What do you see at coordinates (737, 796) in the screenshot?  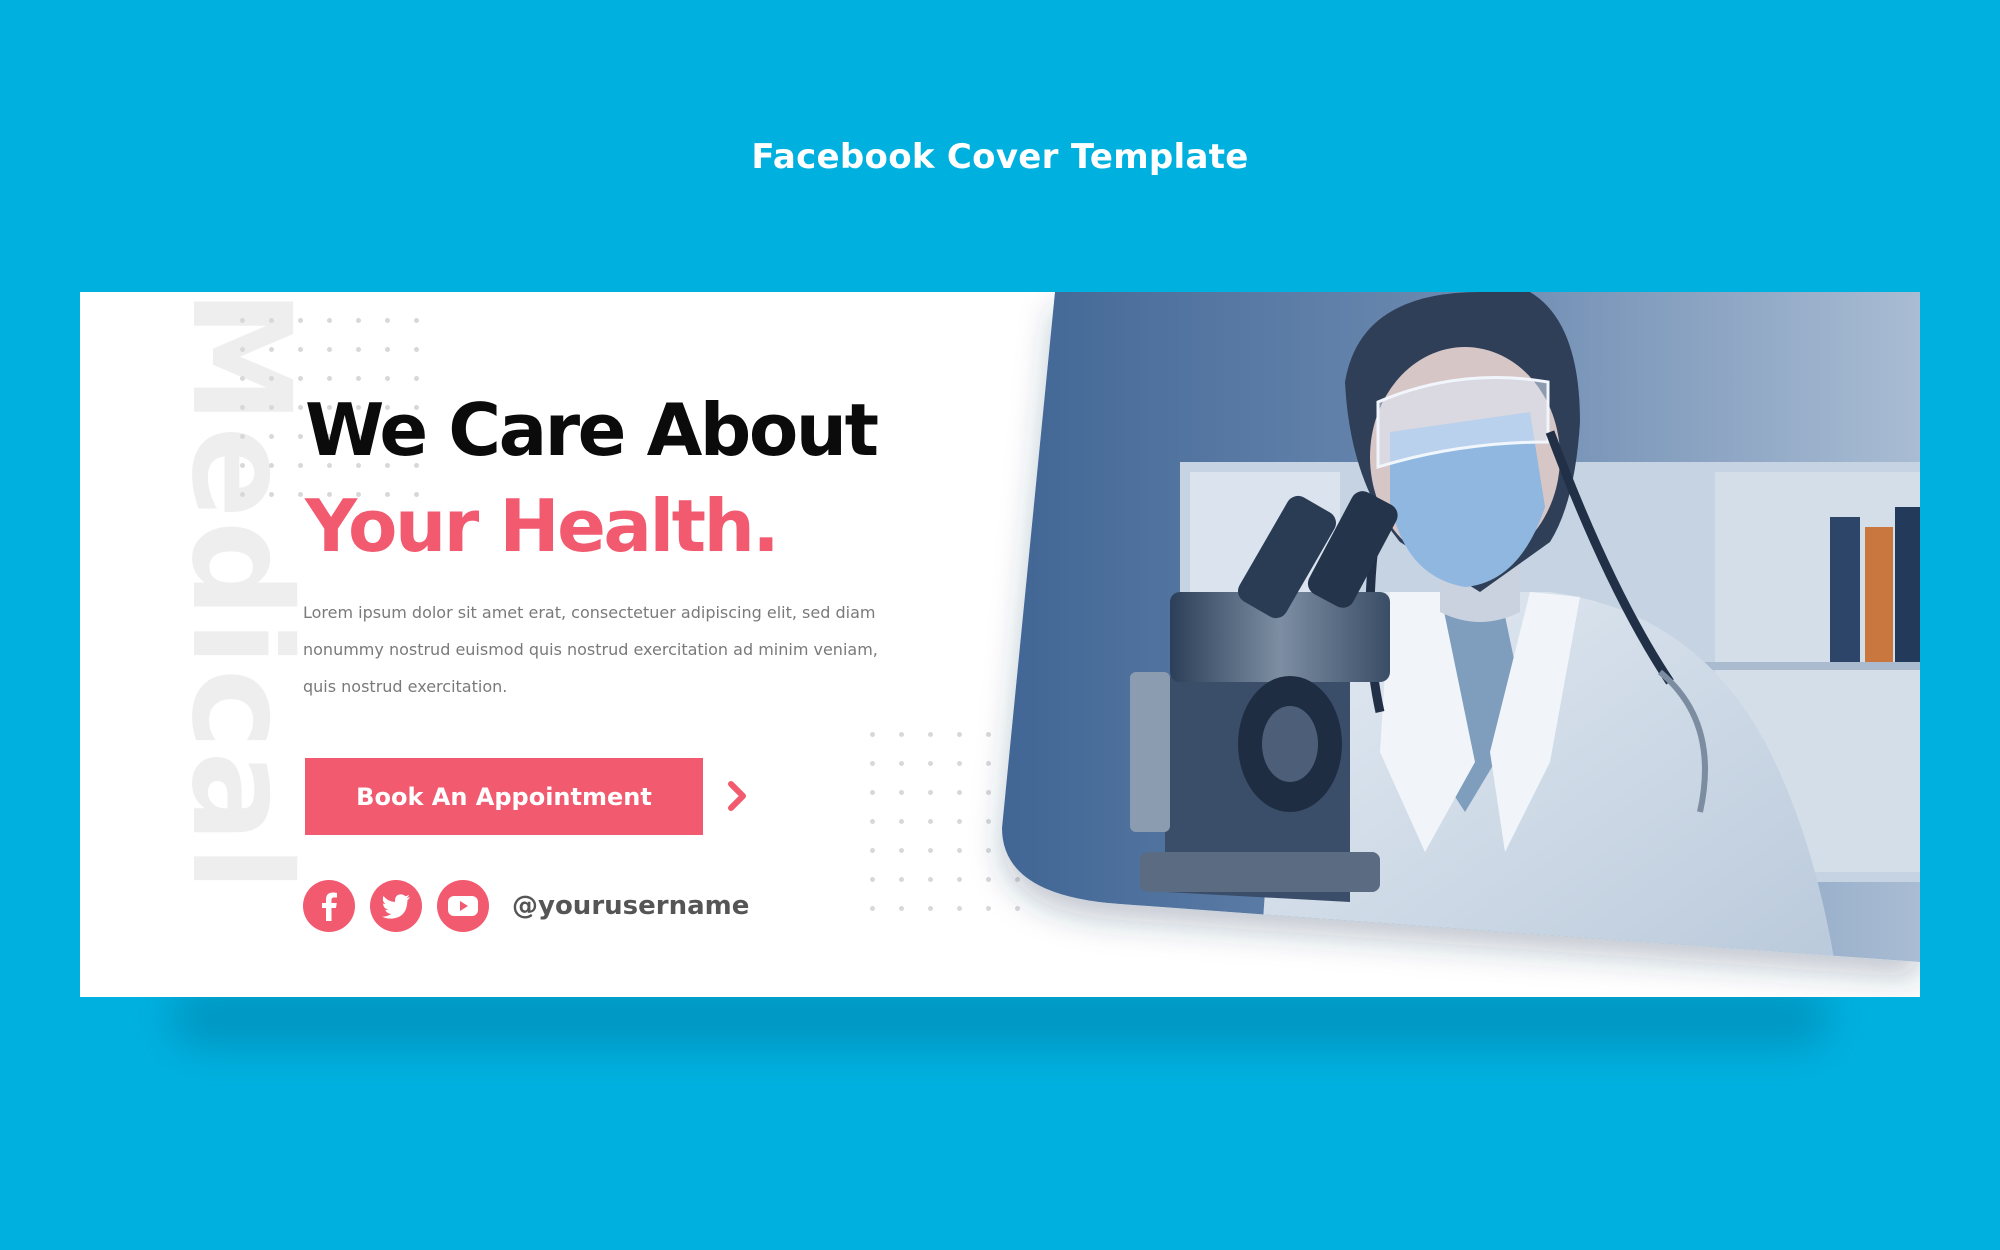 I see `chevron-right-icon` at bounding box center [737, 796].